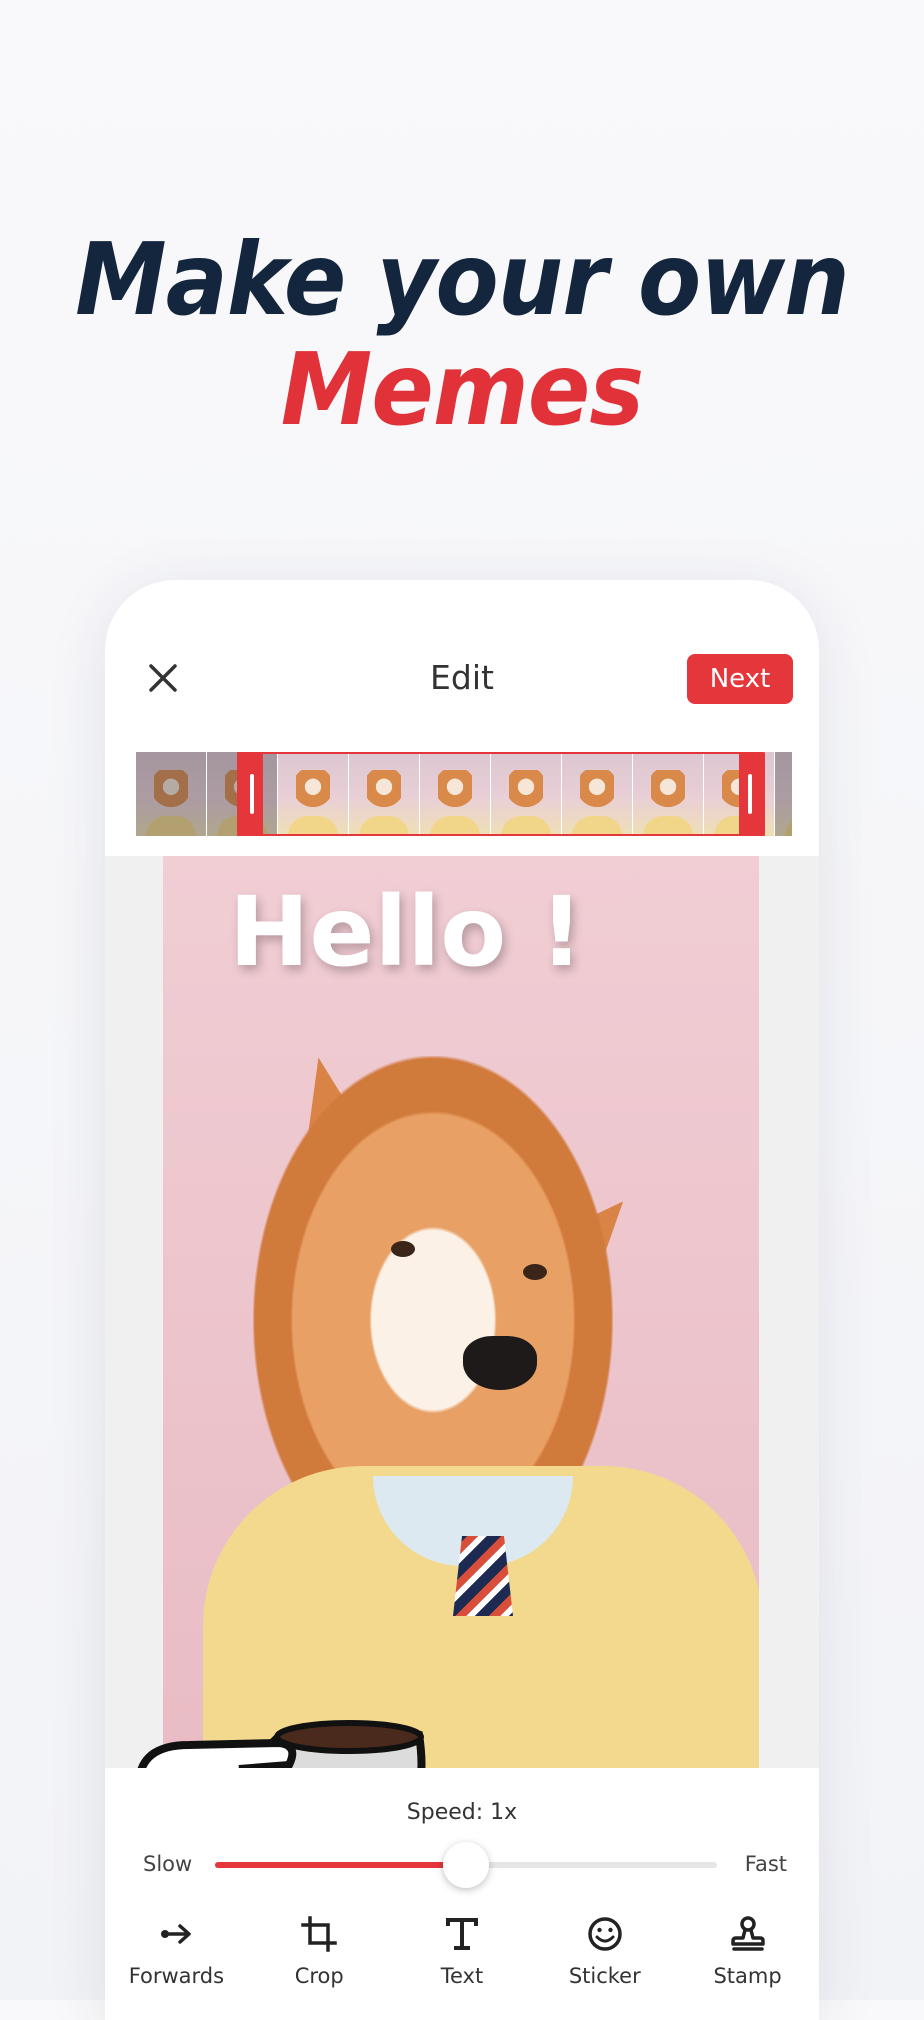 The width and height of the screenshot is (924, 2020). What do you see at coordinates (747, 1963) in the screenshot?
I see `tool-stamp: Stamp` at bounding box center [747, 1963].